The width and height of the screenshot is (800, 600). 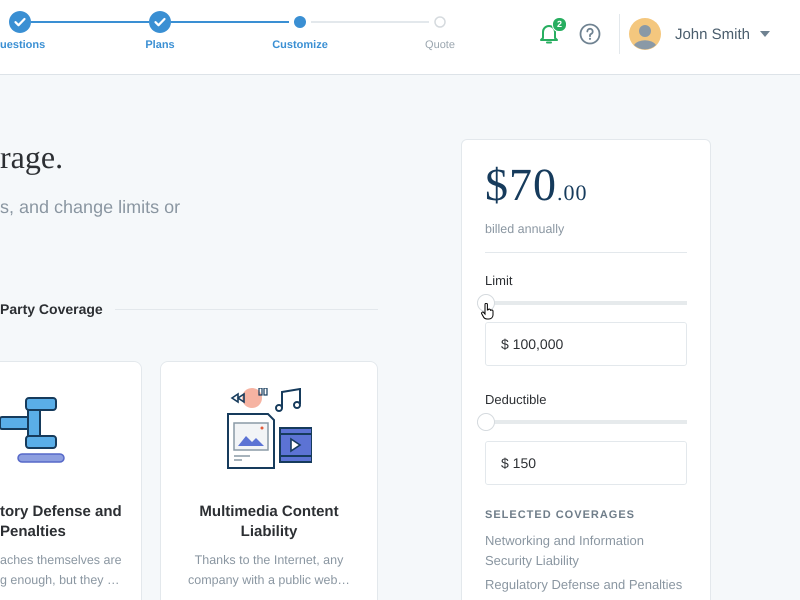 What do you see at coordinates (23, 45) in the screenshot?
I see `step-label: uestions` at bounding box center [23, 45].